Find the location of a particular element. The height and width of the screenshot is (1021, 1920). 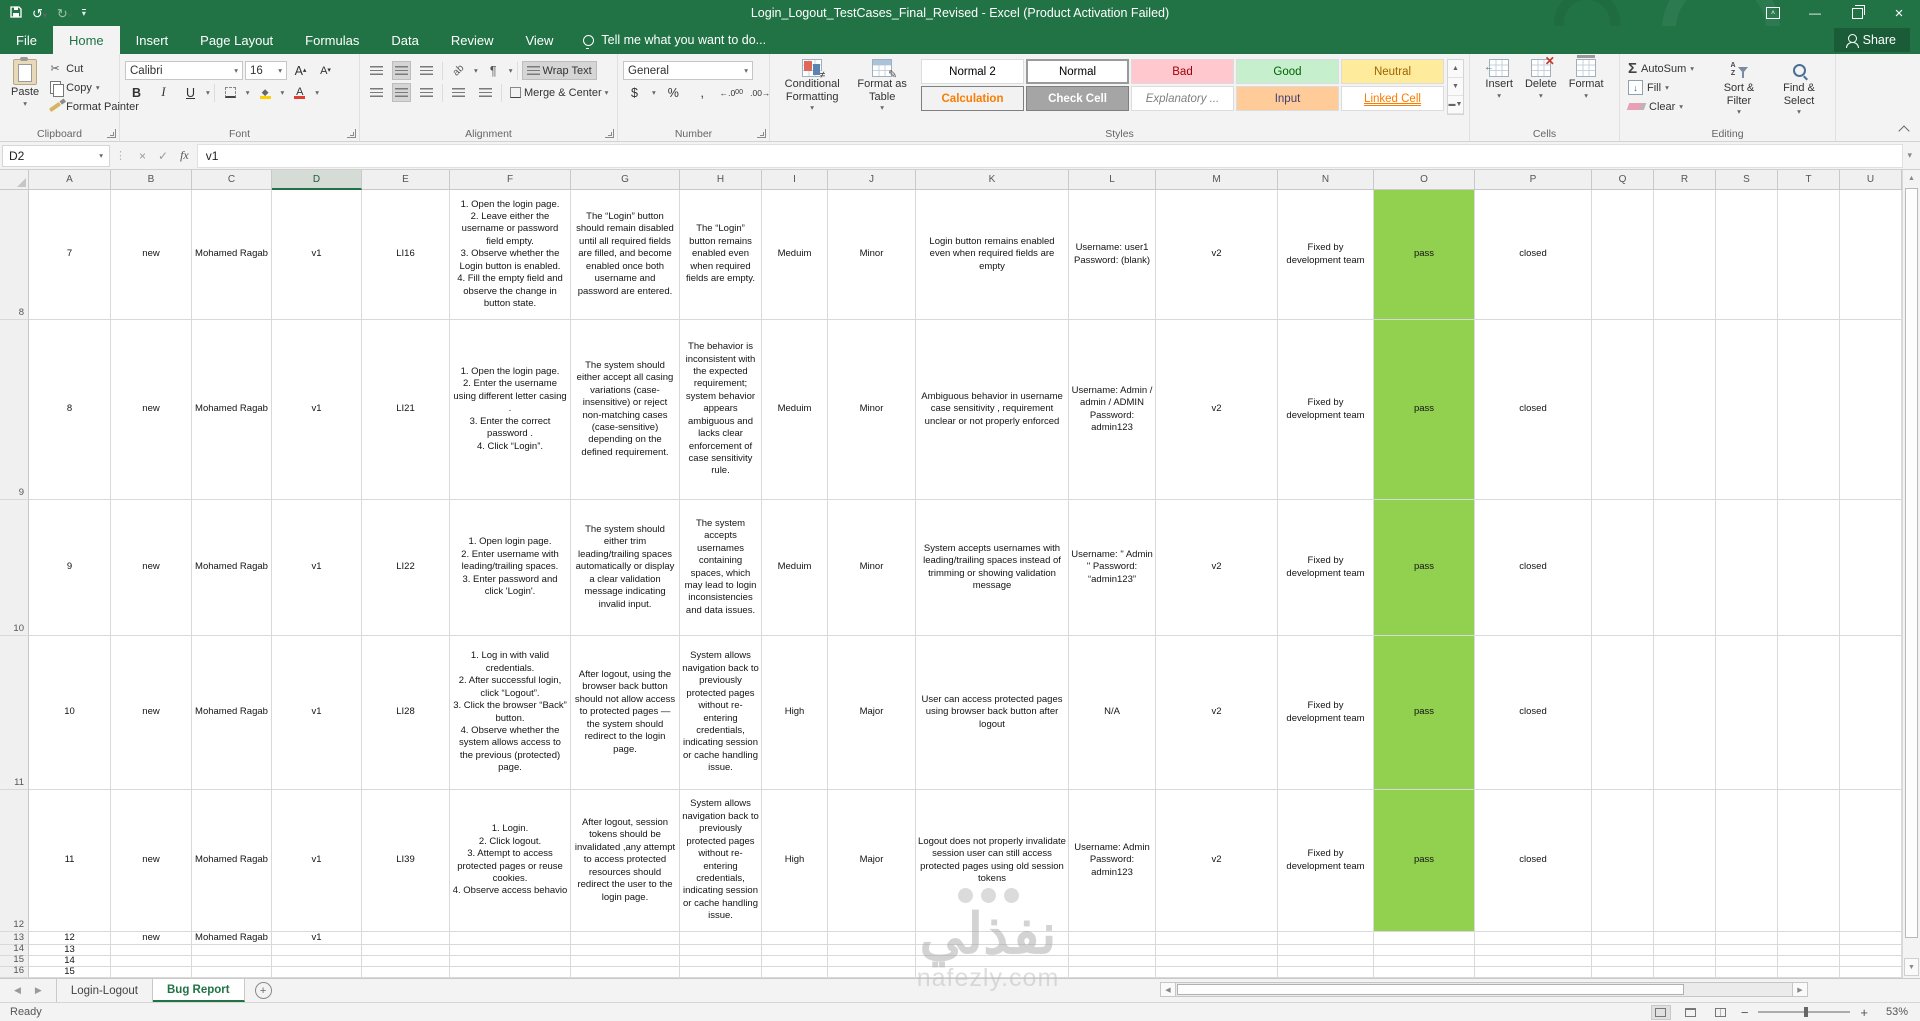

cell-K14 is located at coordinates (992, 950).